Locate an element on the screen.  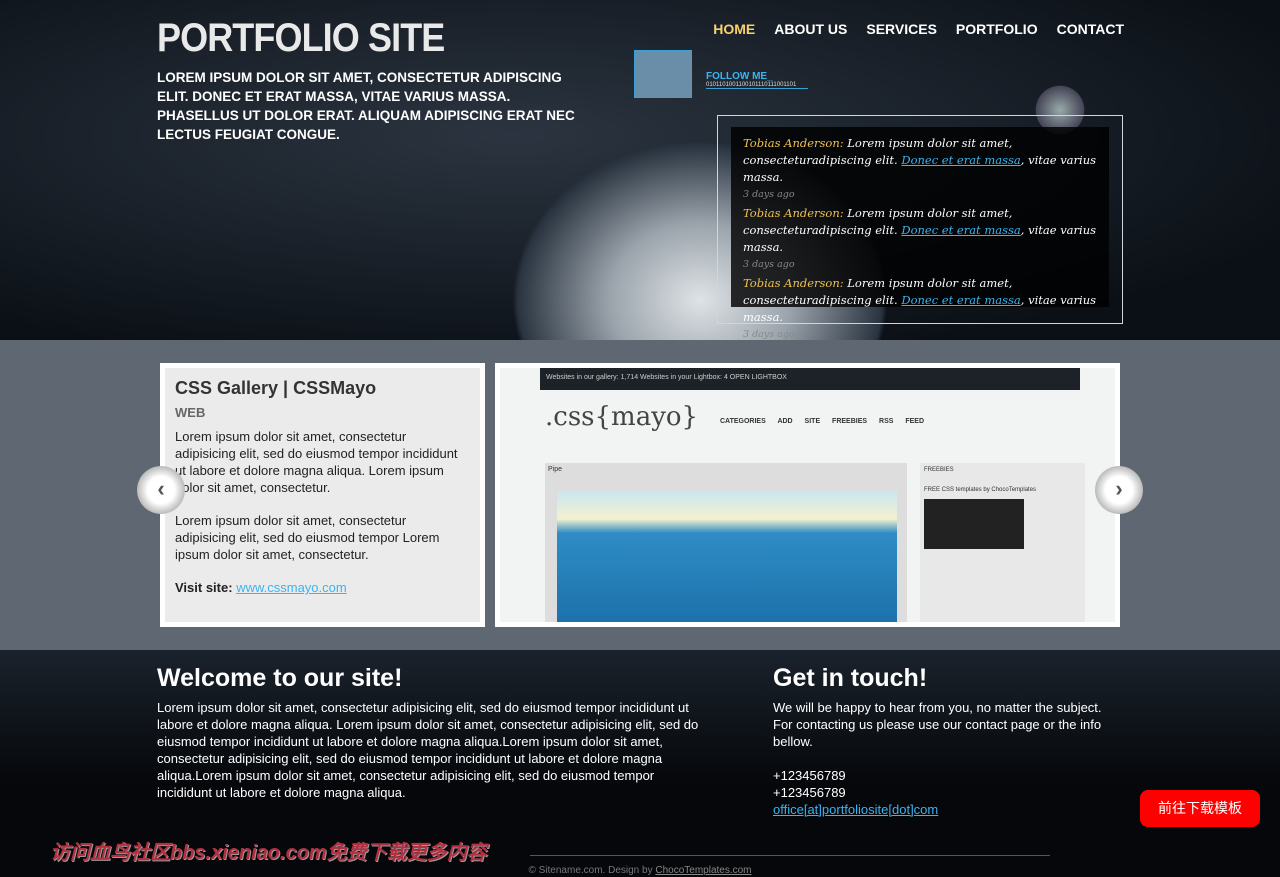
nav-about: ABOUT US is located at coordinates (810, 29).